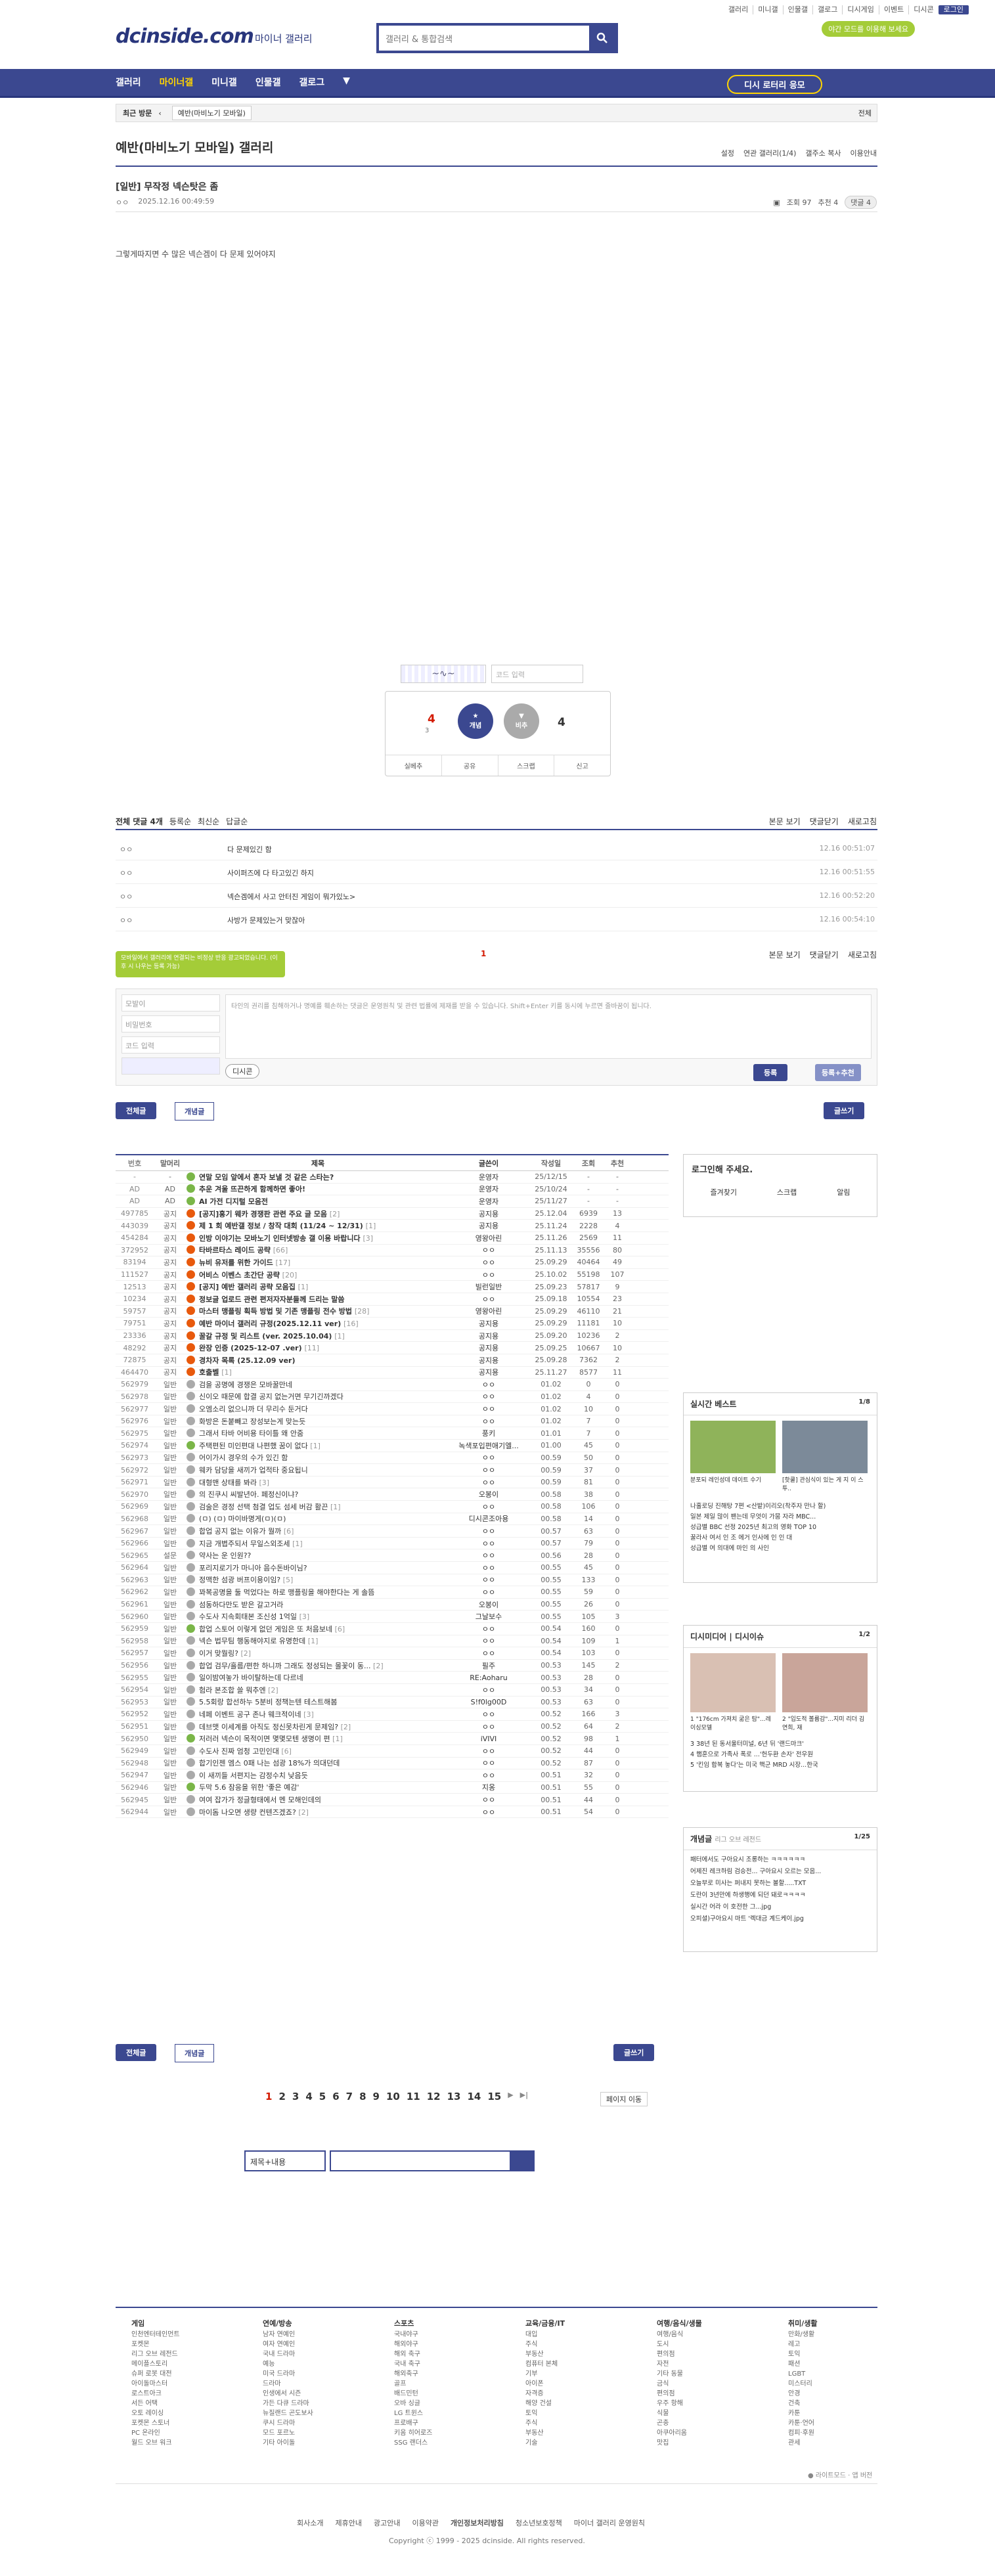 The width and height of the screenshot is (995, 2576). Describe the element at coordinates (803, 2364) in the screenshot. I see `footer-col-item: 패션` at that location.